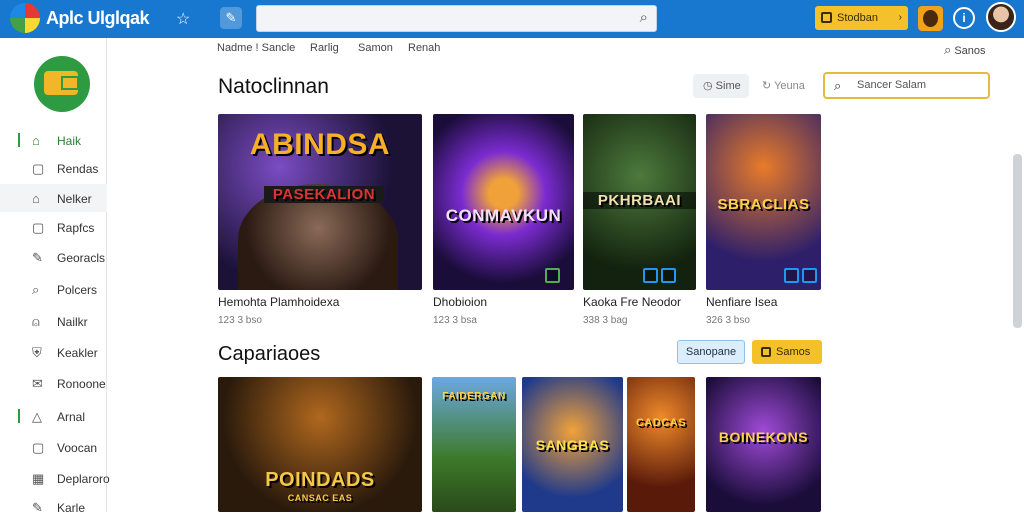 This screenshot has width=1024, height=521. What do you see at coordinates (37, 352) in the screenshot?
I see `shield-icon: ⛨` at bounding box center [37, 352].